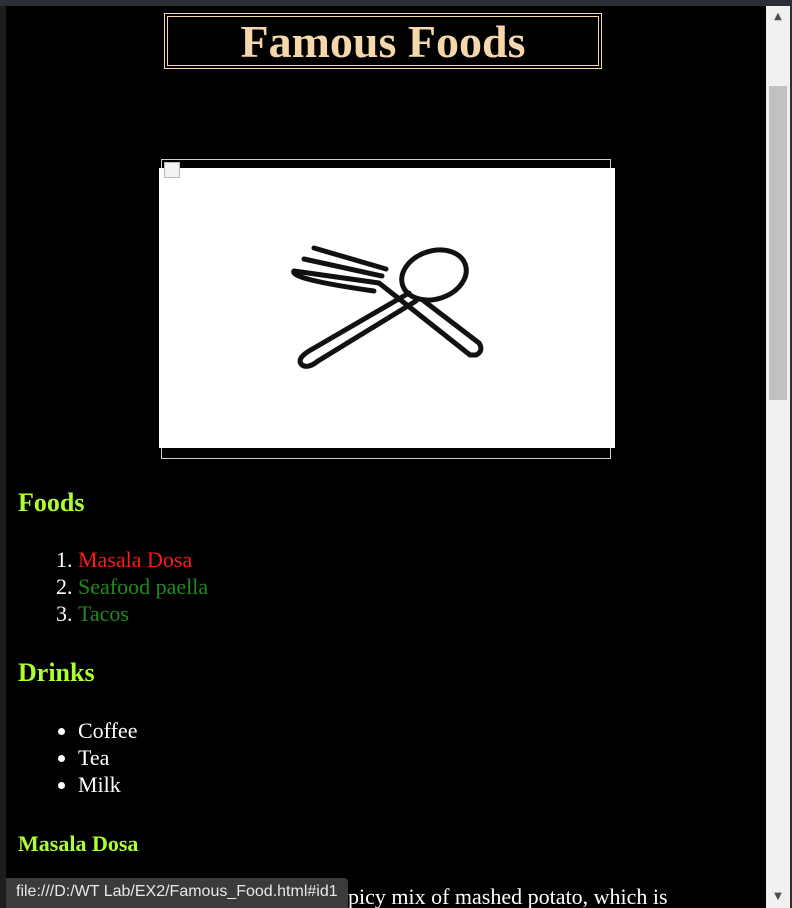 This screenshot has width=792, height=908. Describe the element at coordinates (78, 843) in the screenshot. I see `masala-dosa-heading: Masala Dosa` at that location.